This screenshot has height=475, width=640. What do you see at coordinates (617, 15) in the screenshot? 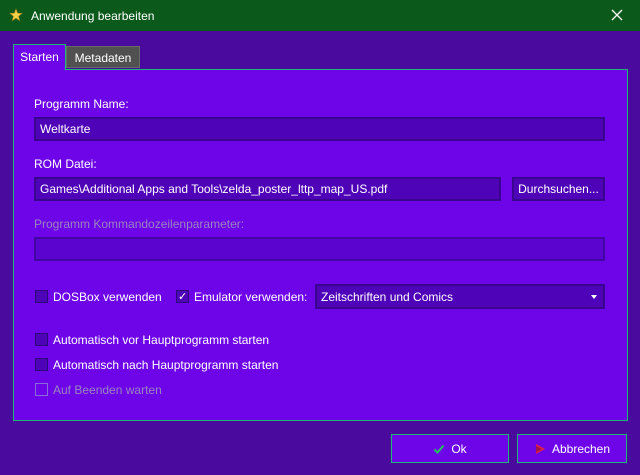
I see `close-icon` at bounding box center [617, 15].